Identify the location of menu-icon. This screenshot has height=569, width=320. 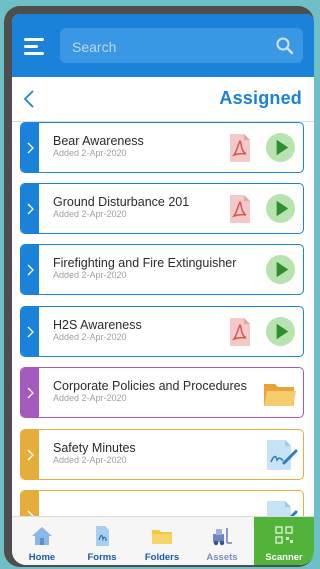
(34, 46).